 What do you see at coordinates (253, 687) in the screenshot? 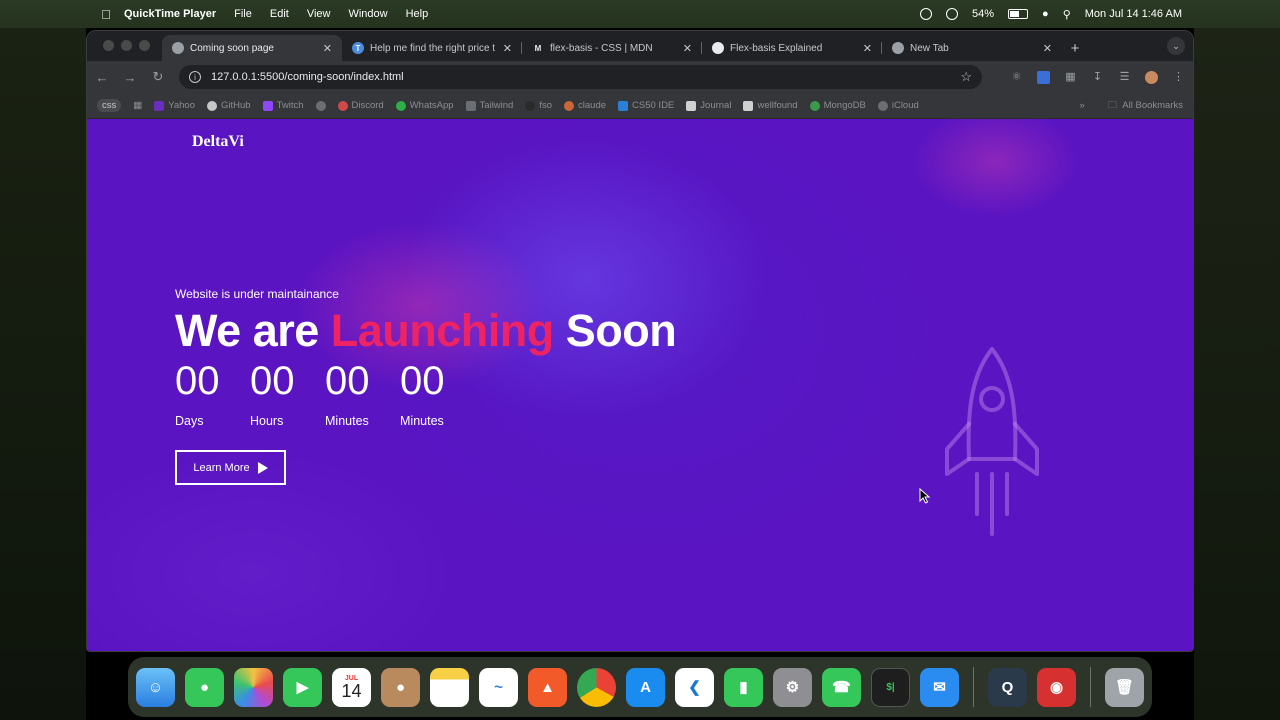
I see `photos-icon` at bounding box center [253, 687].